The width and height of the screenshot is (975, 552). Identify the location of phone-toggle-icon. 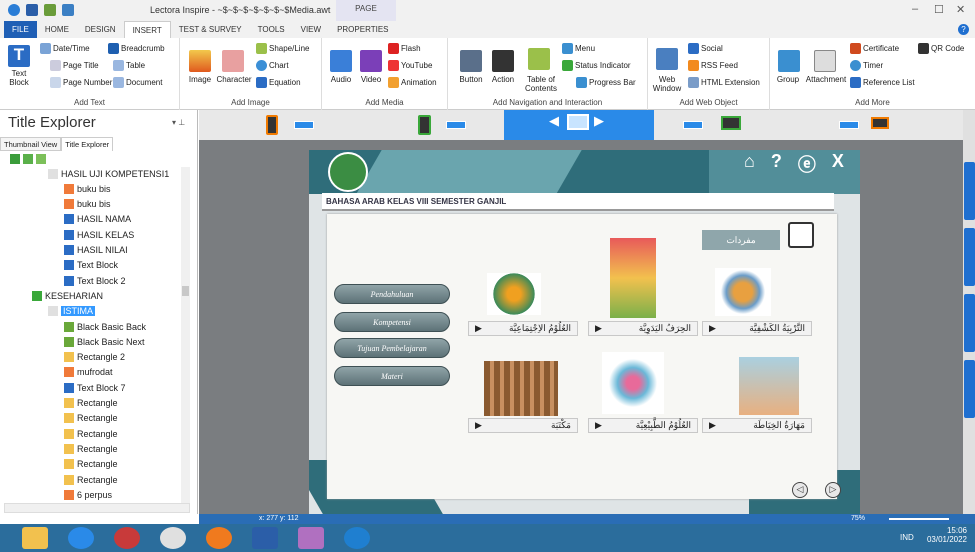
(304, 125).